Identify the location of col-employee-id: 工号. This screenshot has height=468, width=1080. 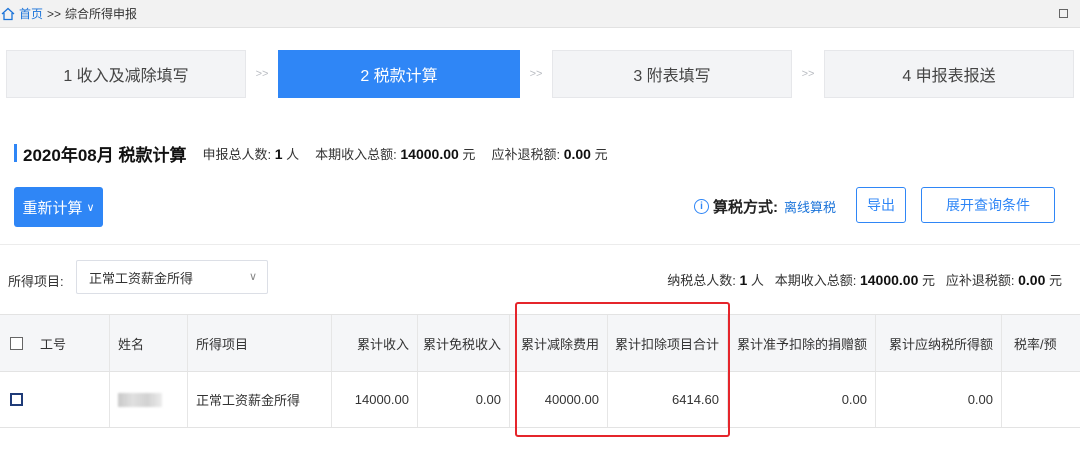
(71, 343).